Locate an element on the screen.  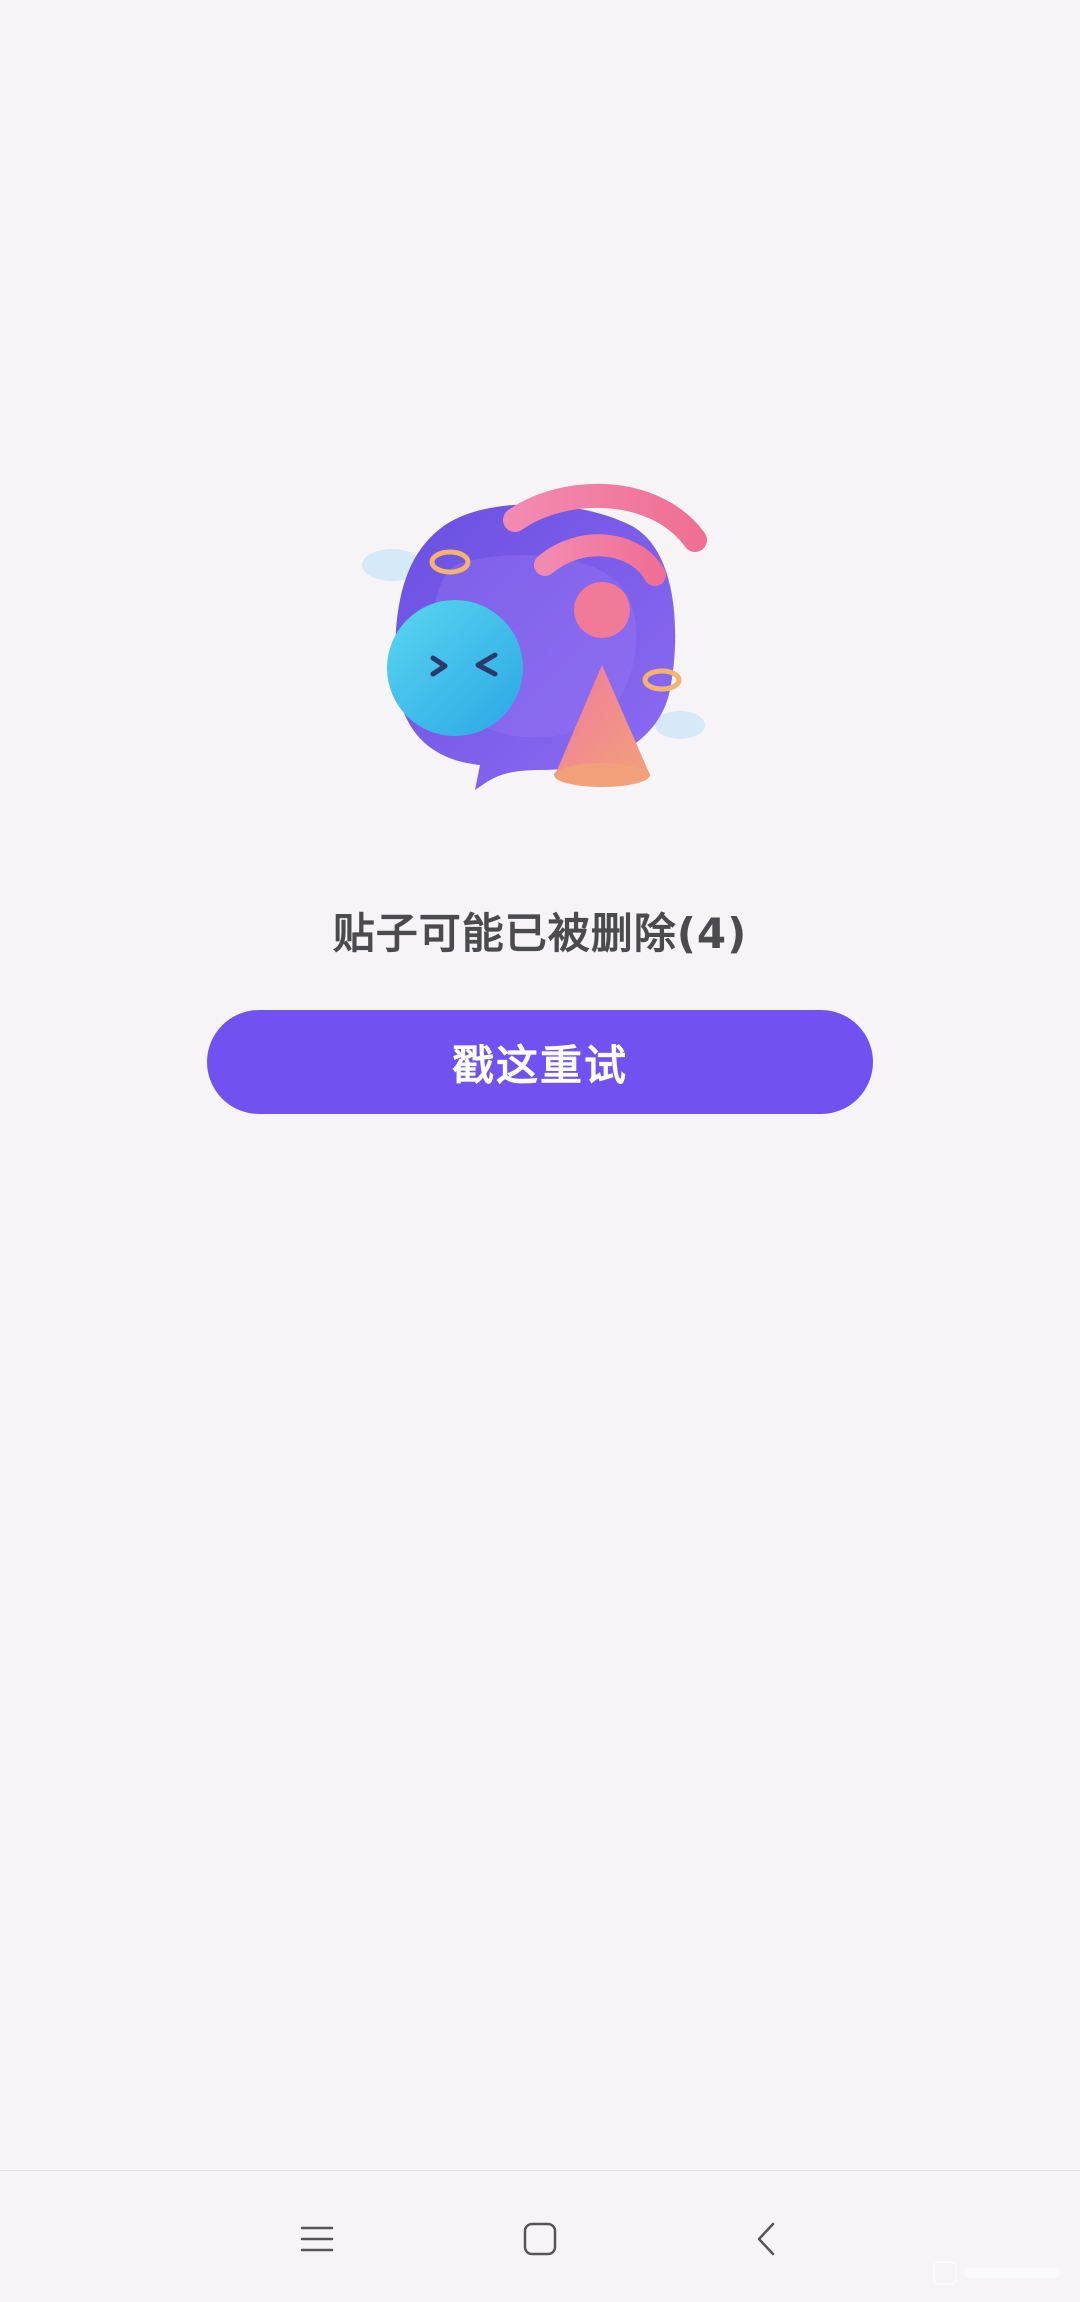
watermark-logo is located at coordinates (996, 2273).